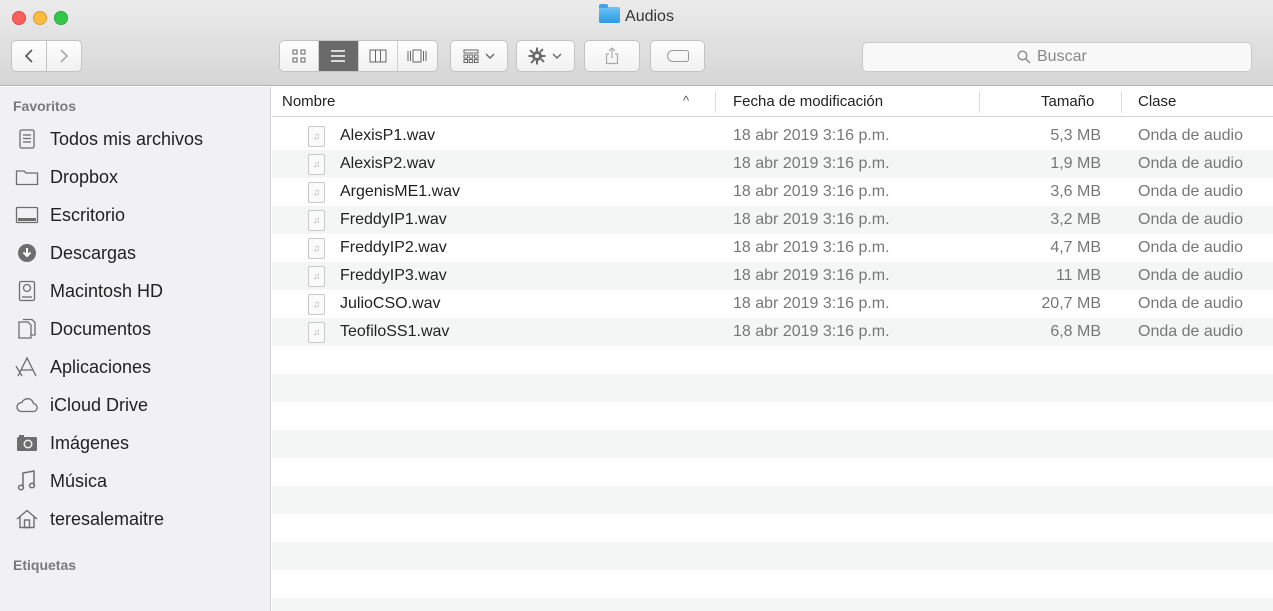 This screenshot has width=1273, height=611. I want to click on hard-drive-icon, so click(27, 291).